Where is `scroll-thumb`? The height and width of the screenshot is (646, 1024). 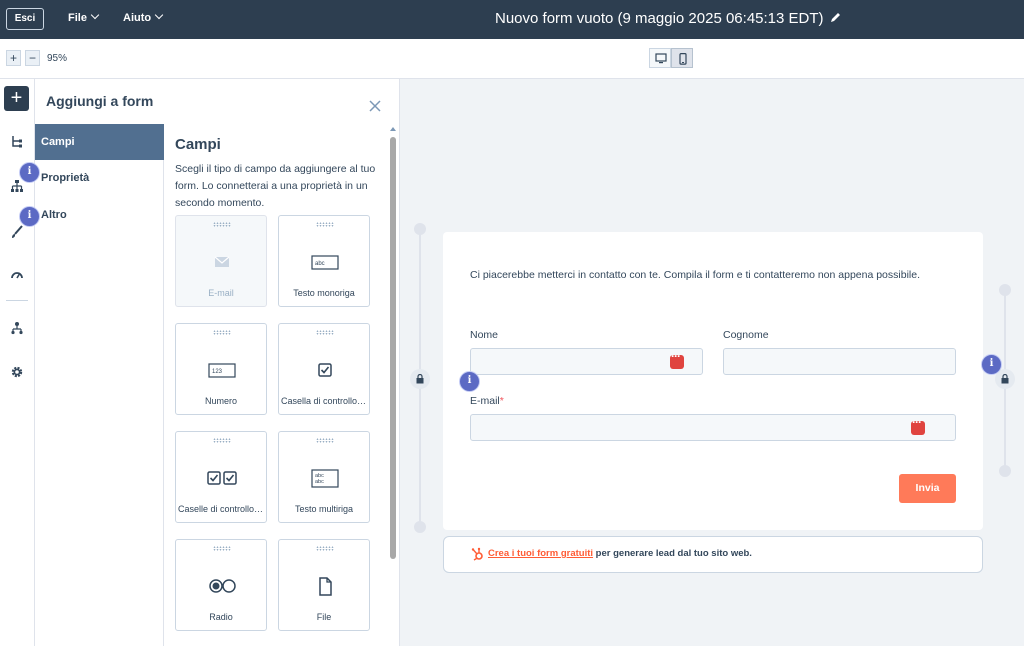 scroll-thumb is located at coordinates (393, 348).